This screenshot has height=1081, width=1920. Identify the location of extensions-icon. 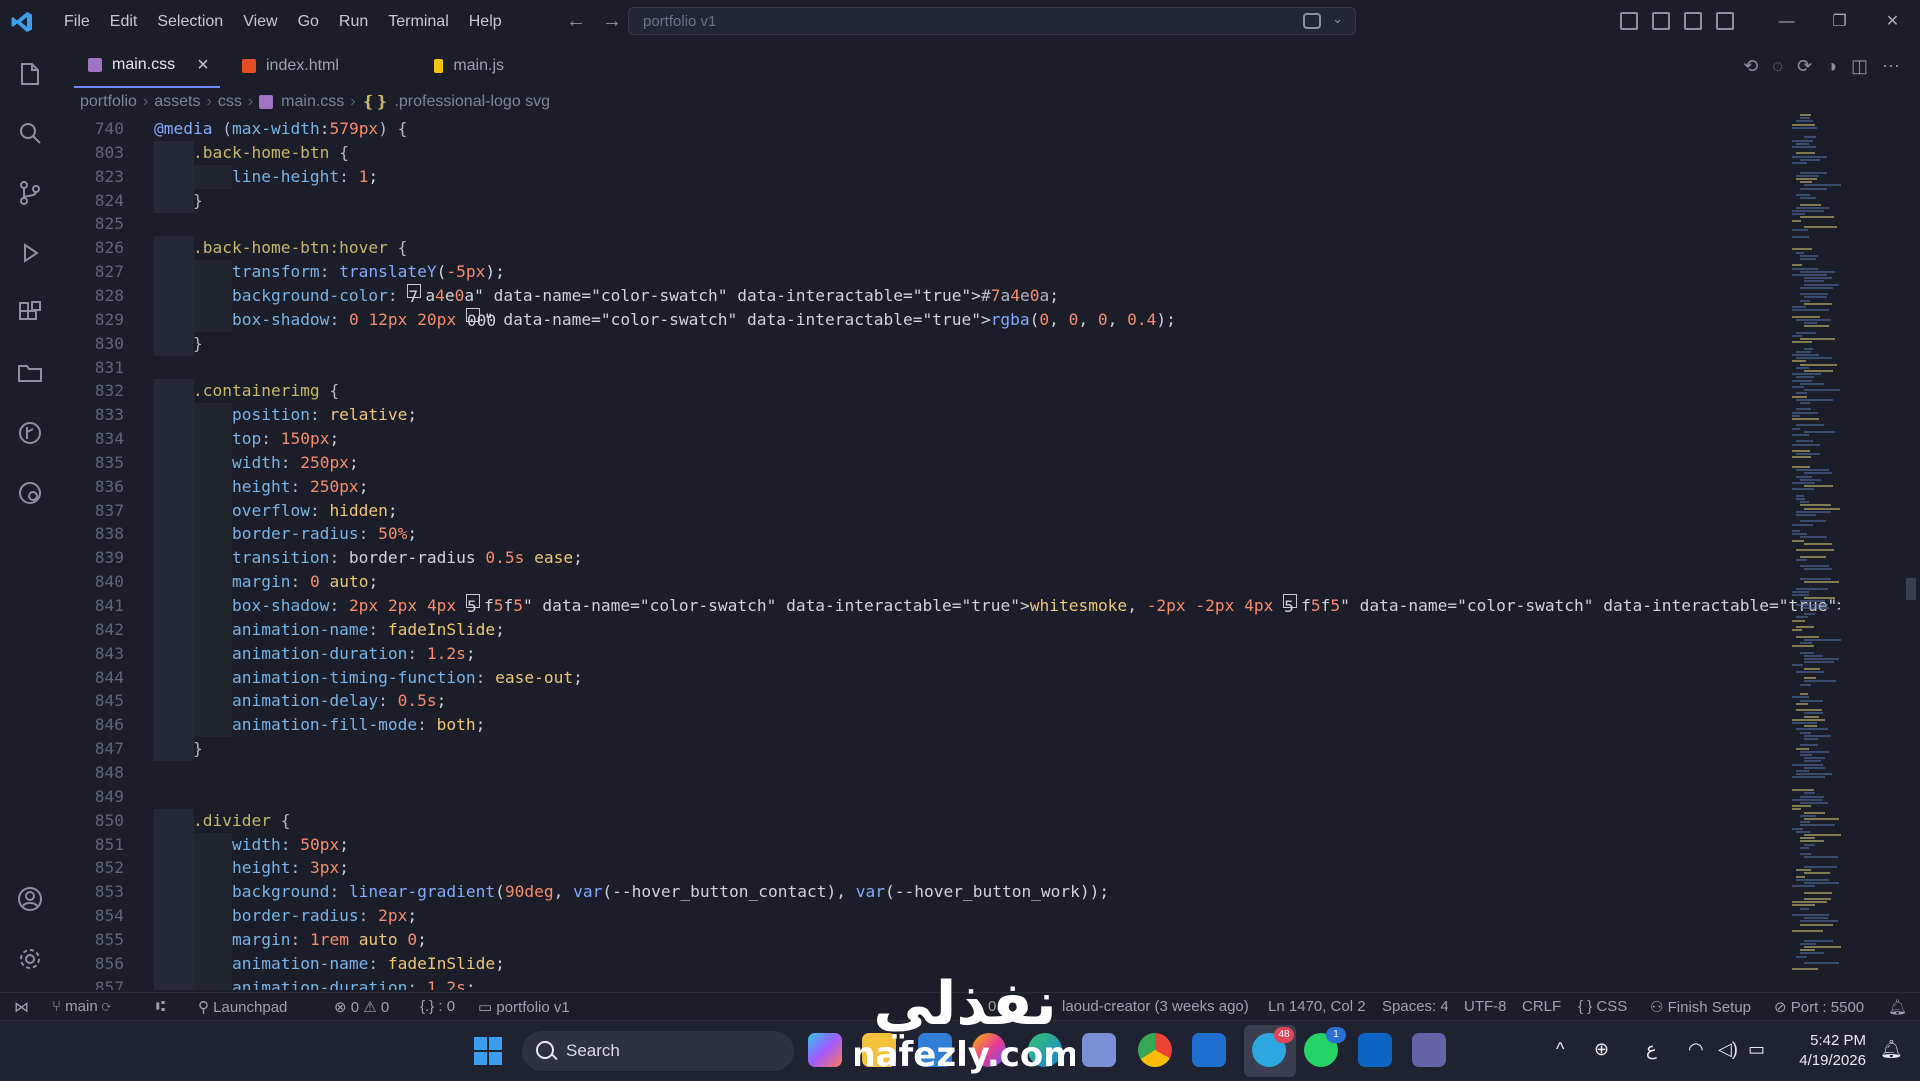
(30, 315).